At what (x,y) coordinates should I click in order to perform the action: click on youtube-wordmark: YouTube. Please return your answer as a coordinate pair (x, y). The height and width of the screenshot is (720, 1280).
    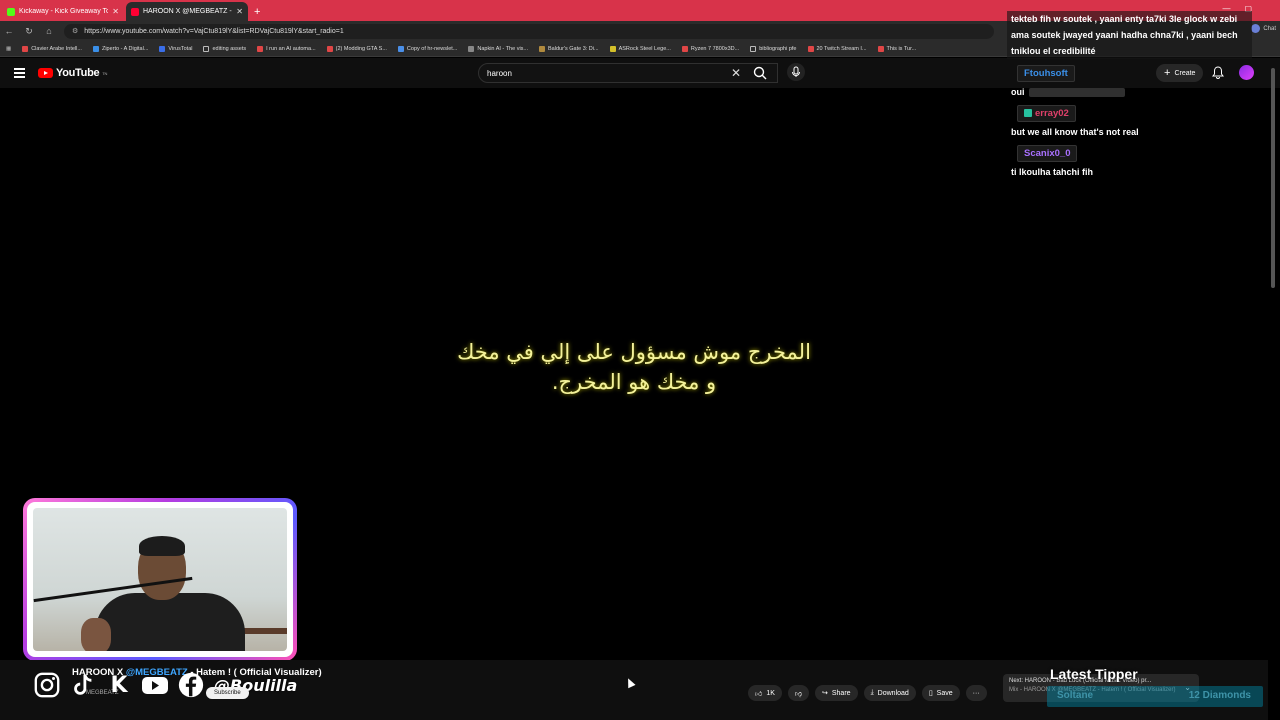
    Looking at the image, I should click on (78, 73).